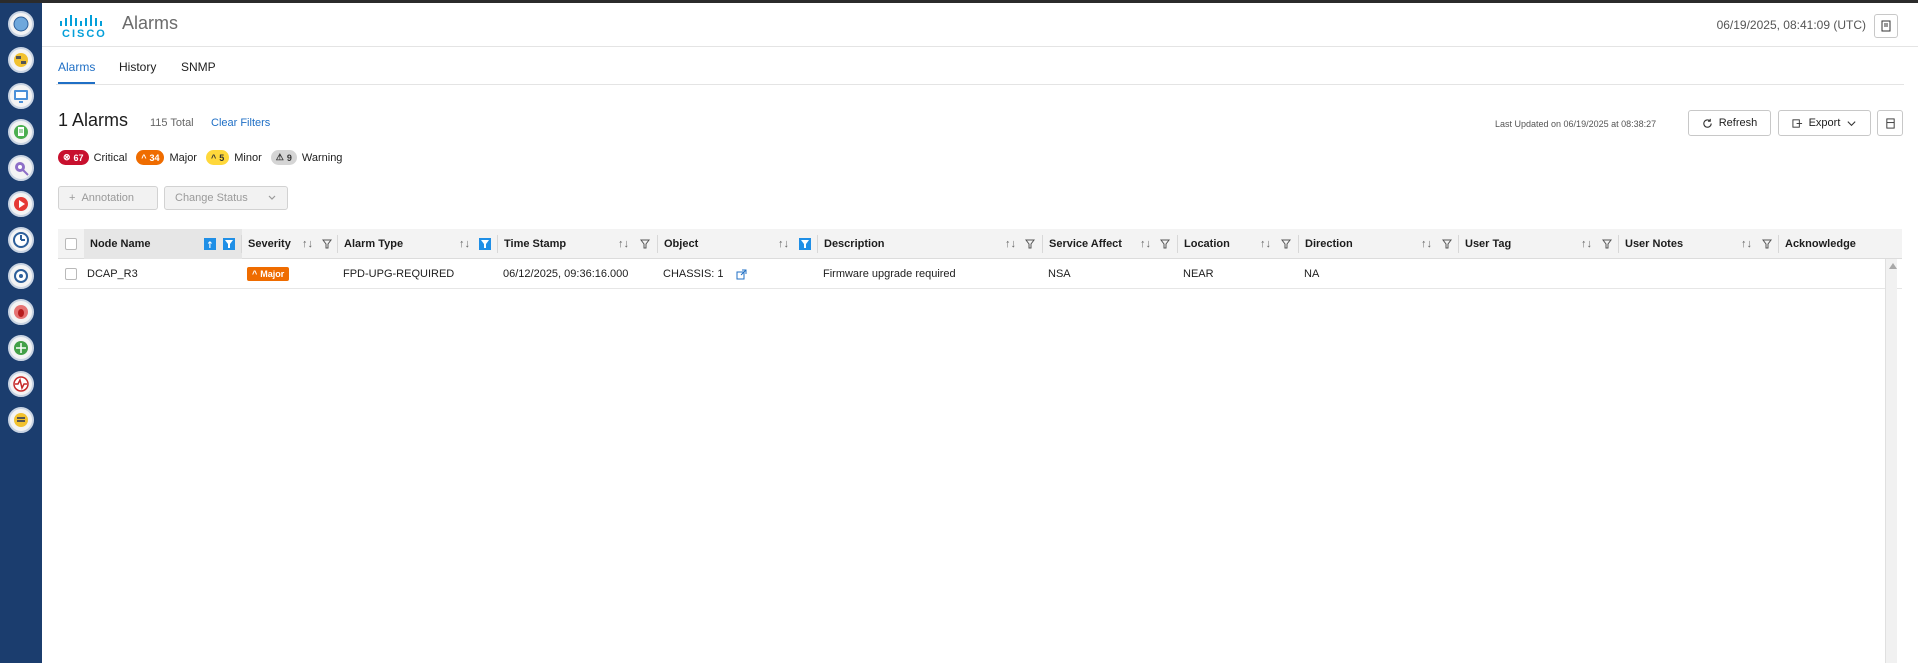 The height and width of the screenshot is (663, 1918). What do you see at coordinates (72, 198) in the screenshot?
I see `plus-icon: +` at bounding box center [72, 198].